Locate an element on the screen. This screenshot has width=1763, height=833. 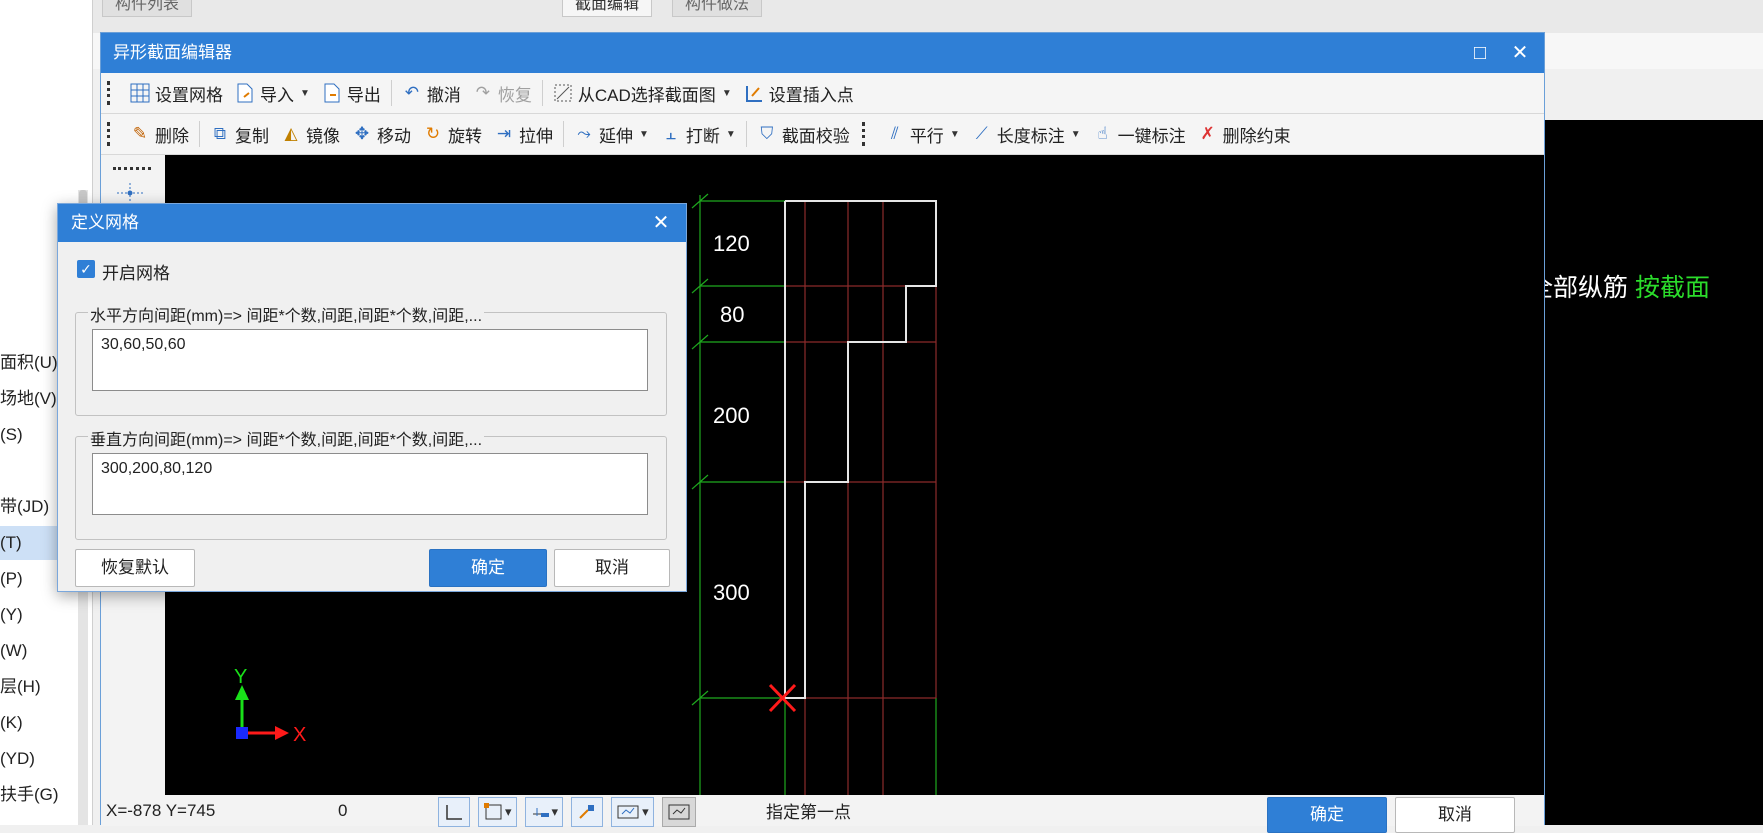
set-grid-button: 设置网格 is located at coordinates (176, 93).